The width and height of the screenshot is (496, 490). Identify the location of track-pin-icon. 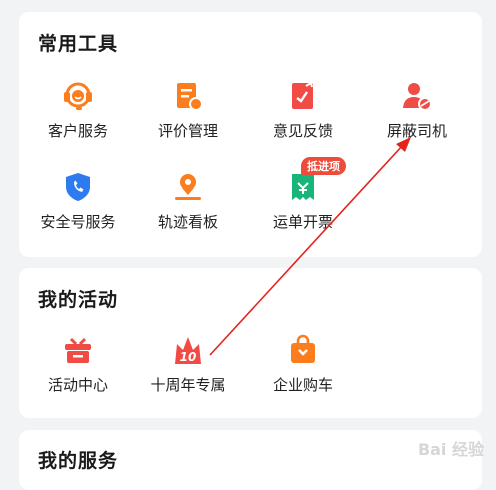
(188, 187).